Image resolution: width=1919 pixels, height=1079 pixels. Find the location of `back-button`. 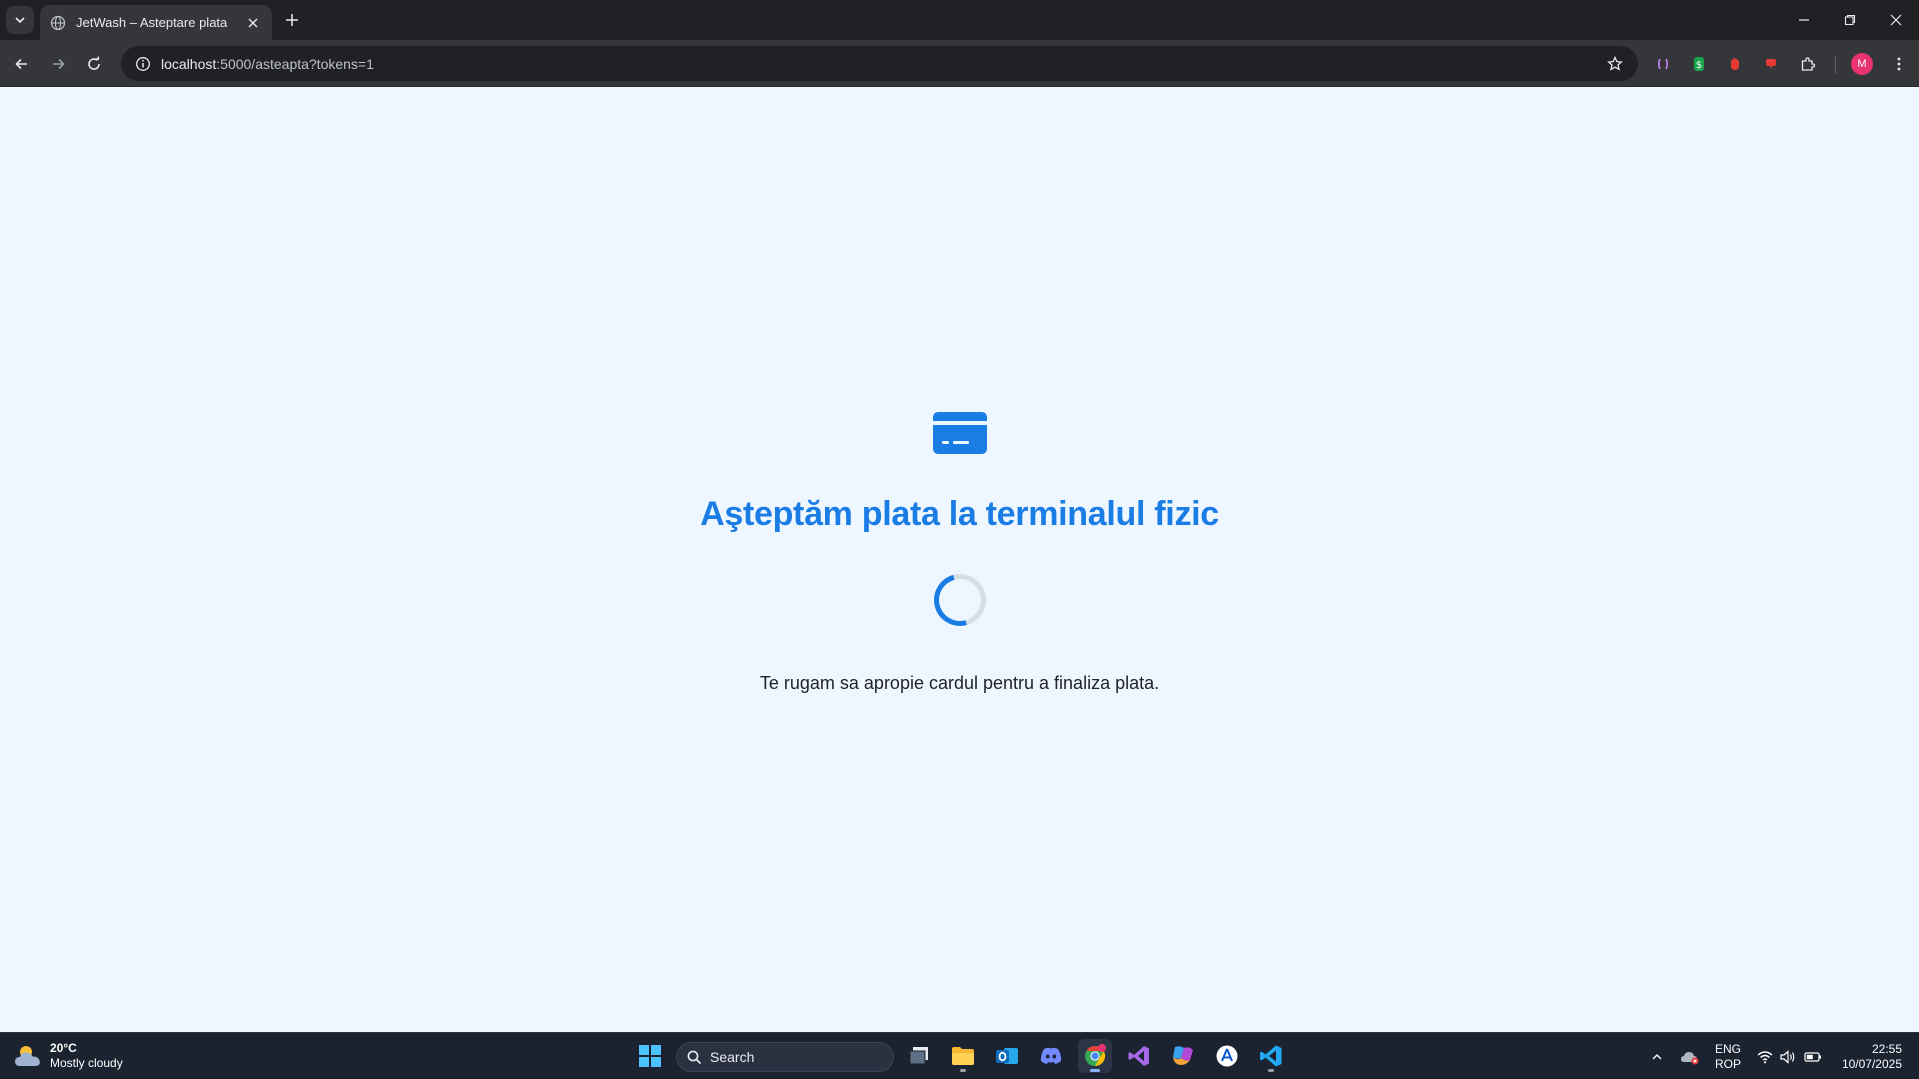

back-button is located at coordinates (22, 64).